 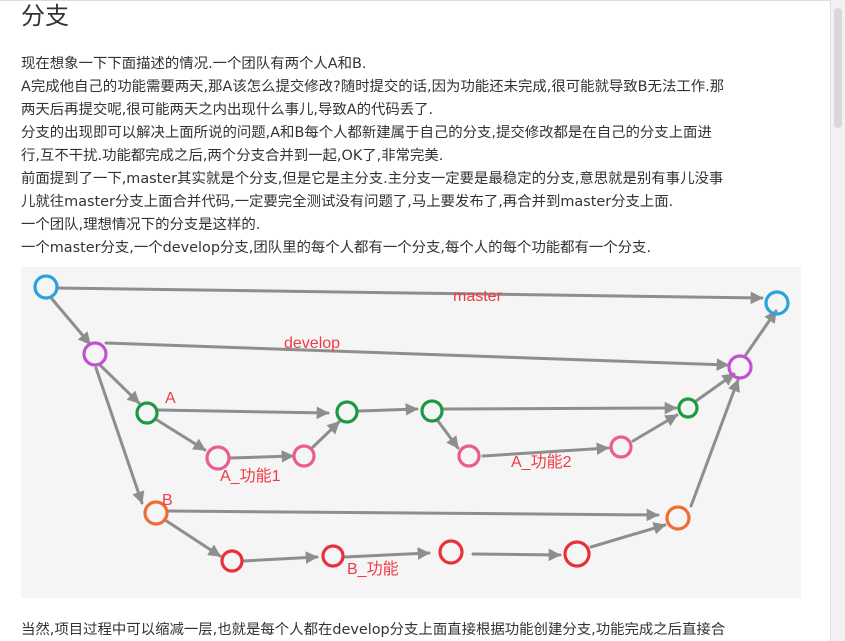 What do you see at coordinates (141, 225) in the screenshot?
I see `paragraph-line: 一个团队,理想情况下的分支是这样的.` at bounding box center [141, 225].